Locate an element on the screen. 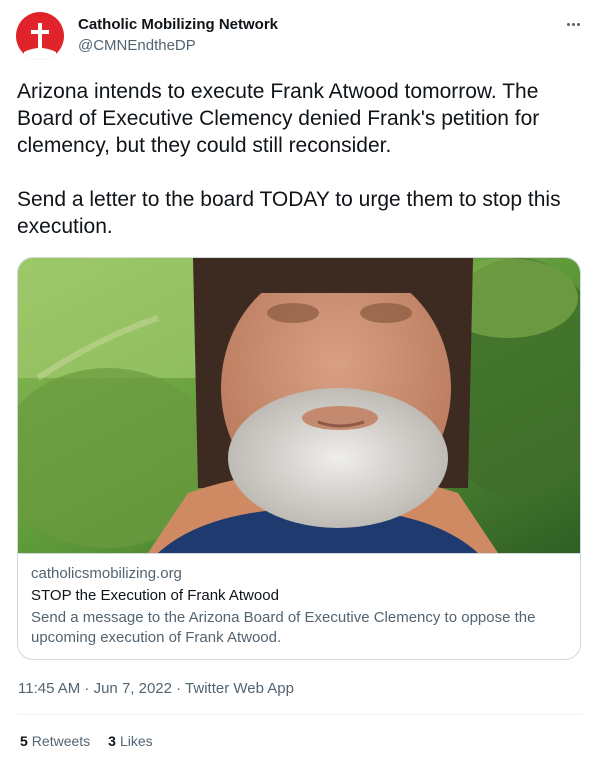 The width and height of the screenshot is (596, 764). retweets-count: 5 is located at coordinates (24, 741).